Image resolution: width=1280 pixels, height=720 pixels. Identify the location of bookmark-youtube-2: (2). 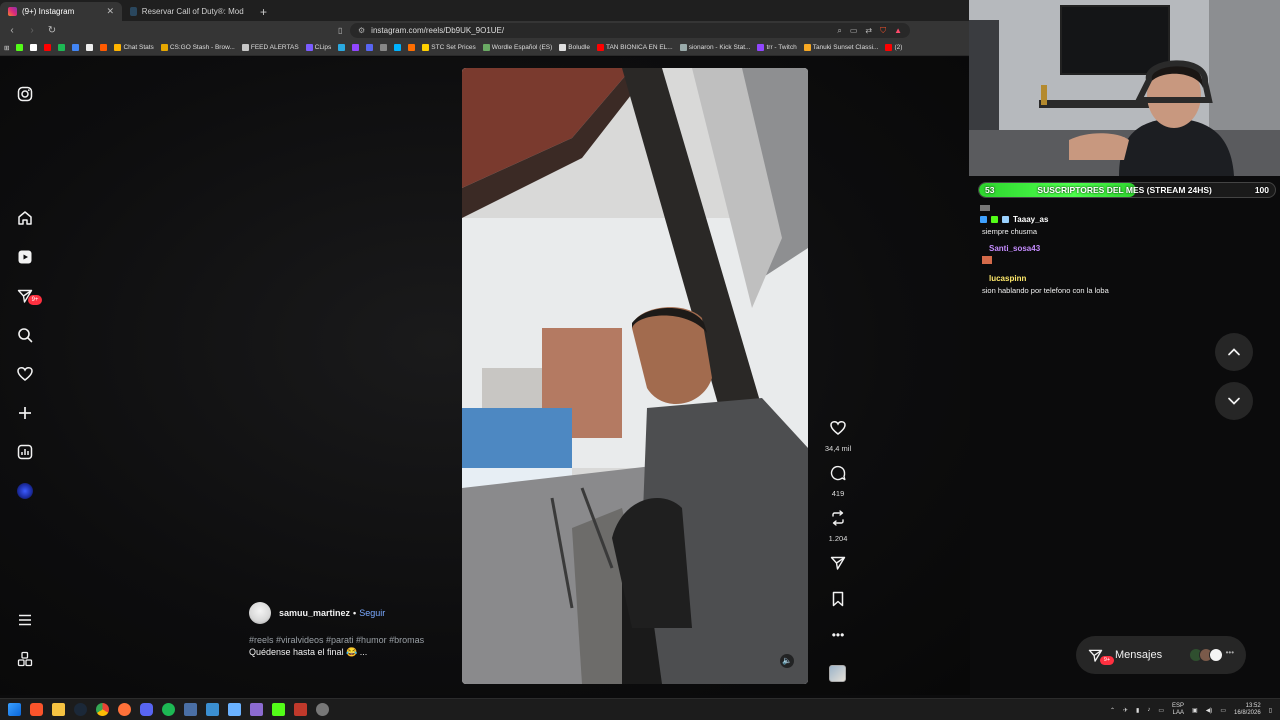
(893, 47).